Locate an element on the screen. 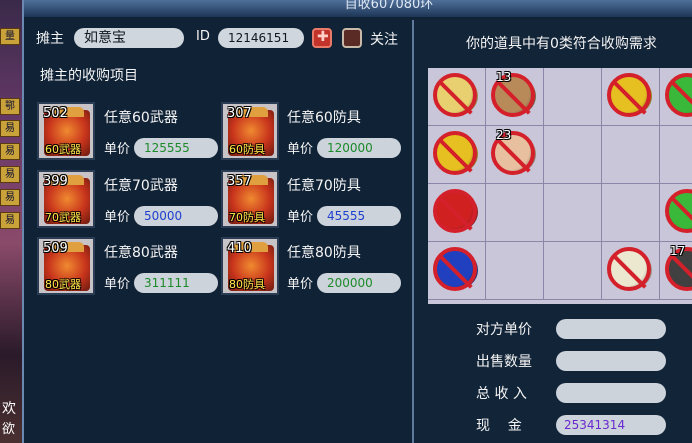  inventory-slot: 23 is located at coordinates (515, 155).